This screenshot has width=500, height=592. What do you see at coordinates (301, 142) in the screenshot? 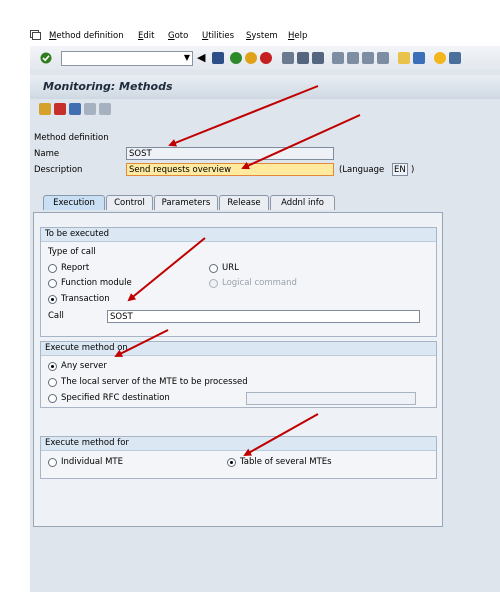
I see `arrow-to-description` at bounding box center [301, 142].